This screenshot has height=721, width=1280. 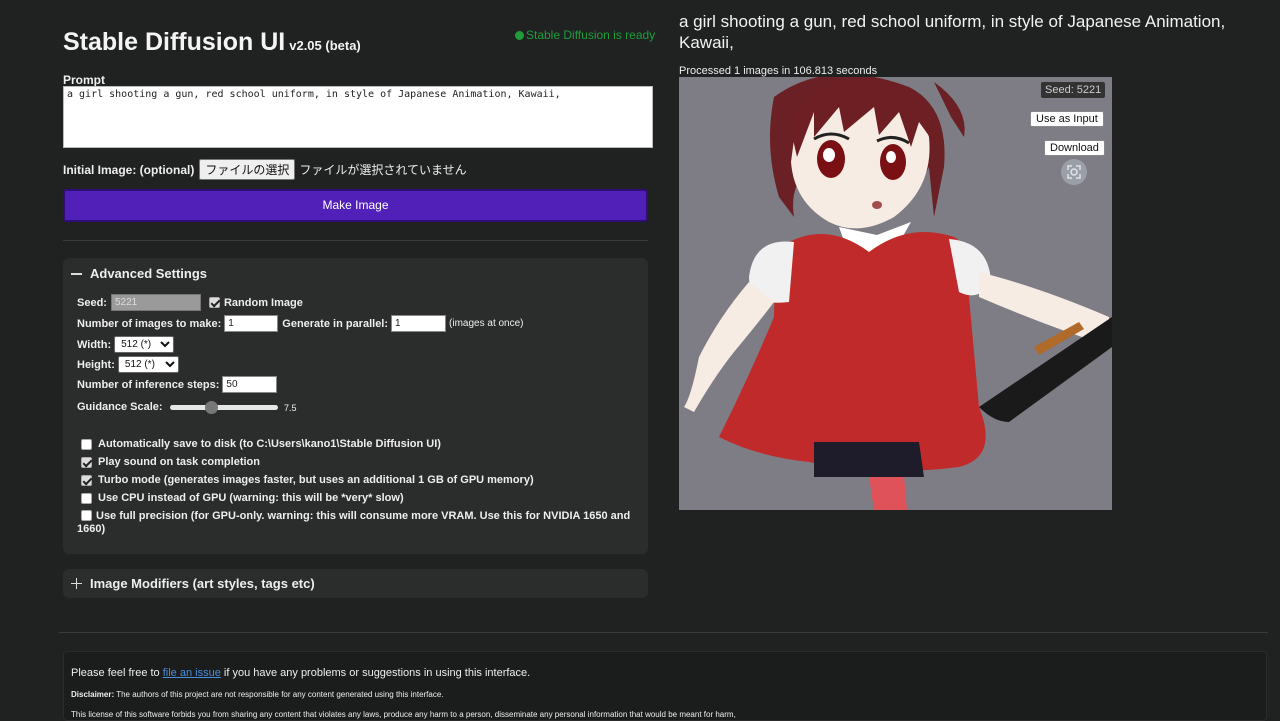 I want to click on initial-image-label: Initial Image: (optional), so click(x=129, y=169).